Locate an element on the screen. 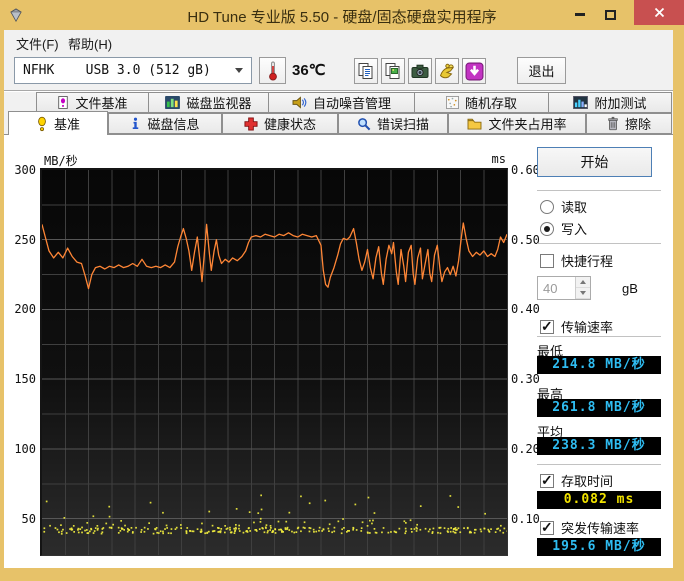  transfer-rate-row: 传输速率 is located at coordinates (576, 326).